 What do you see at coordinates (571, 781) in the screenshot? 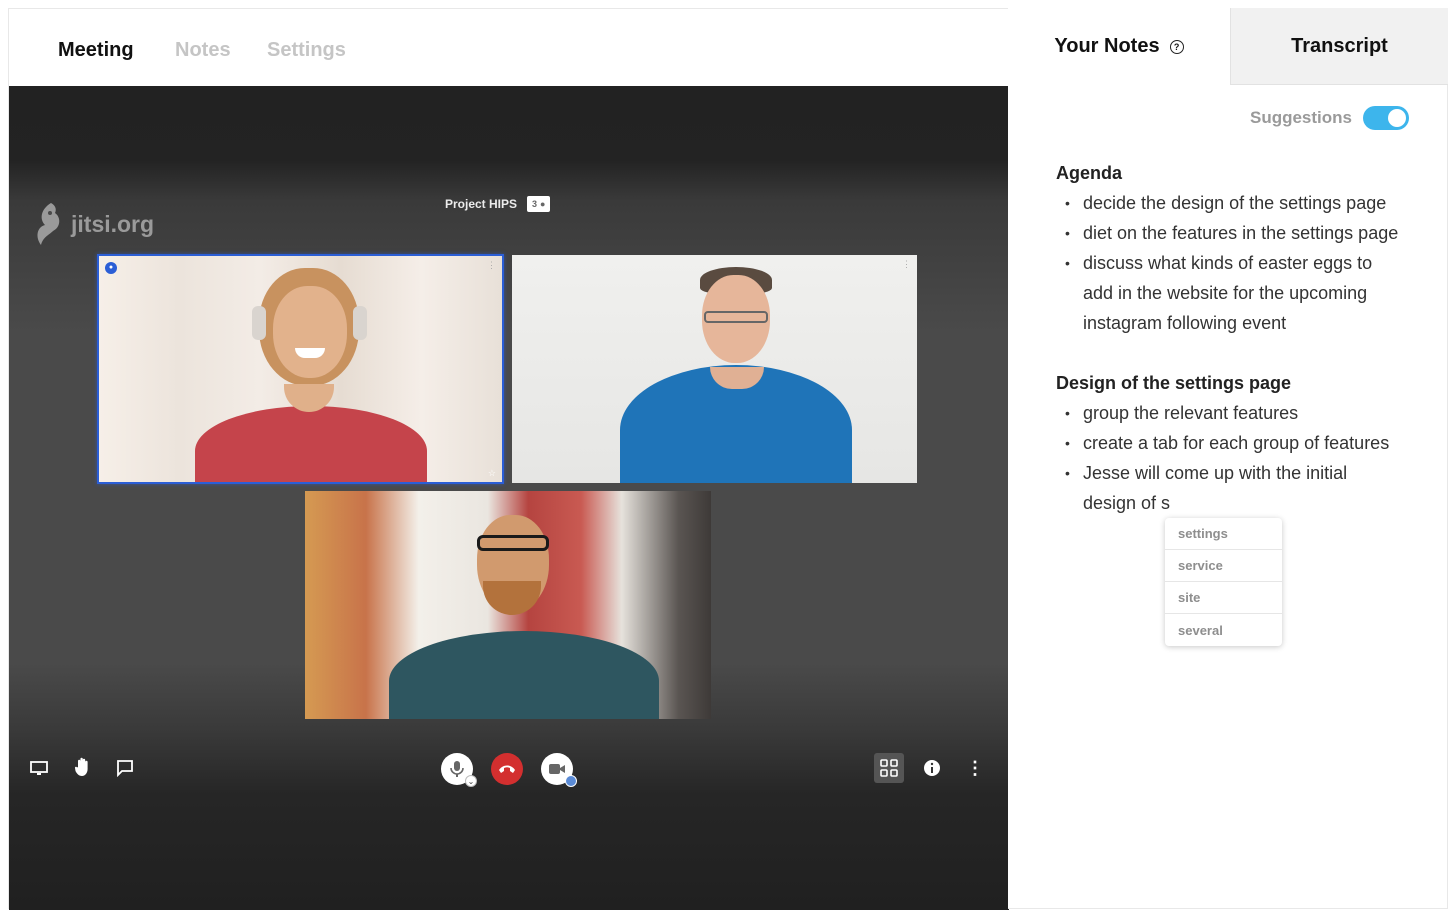
I see `camera-settings-icon` at bounding box center [571, 781].